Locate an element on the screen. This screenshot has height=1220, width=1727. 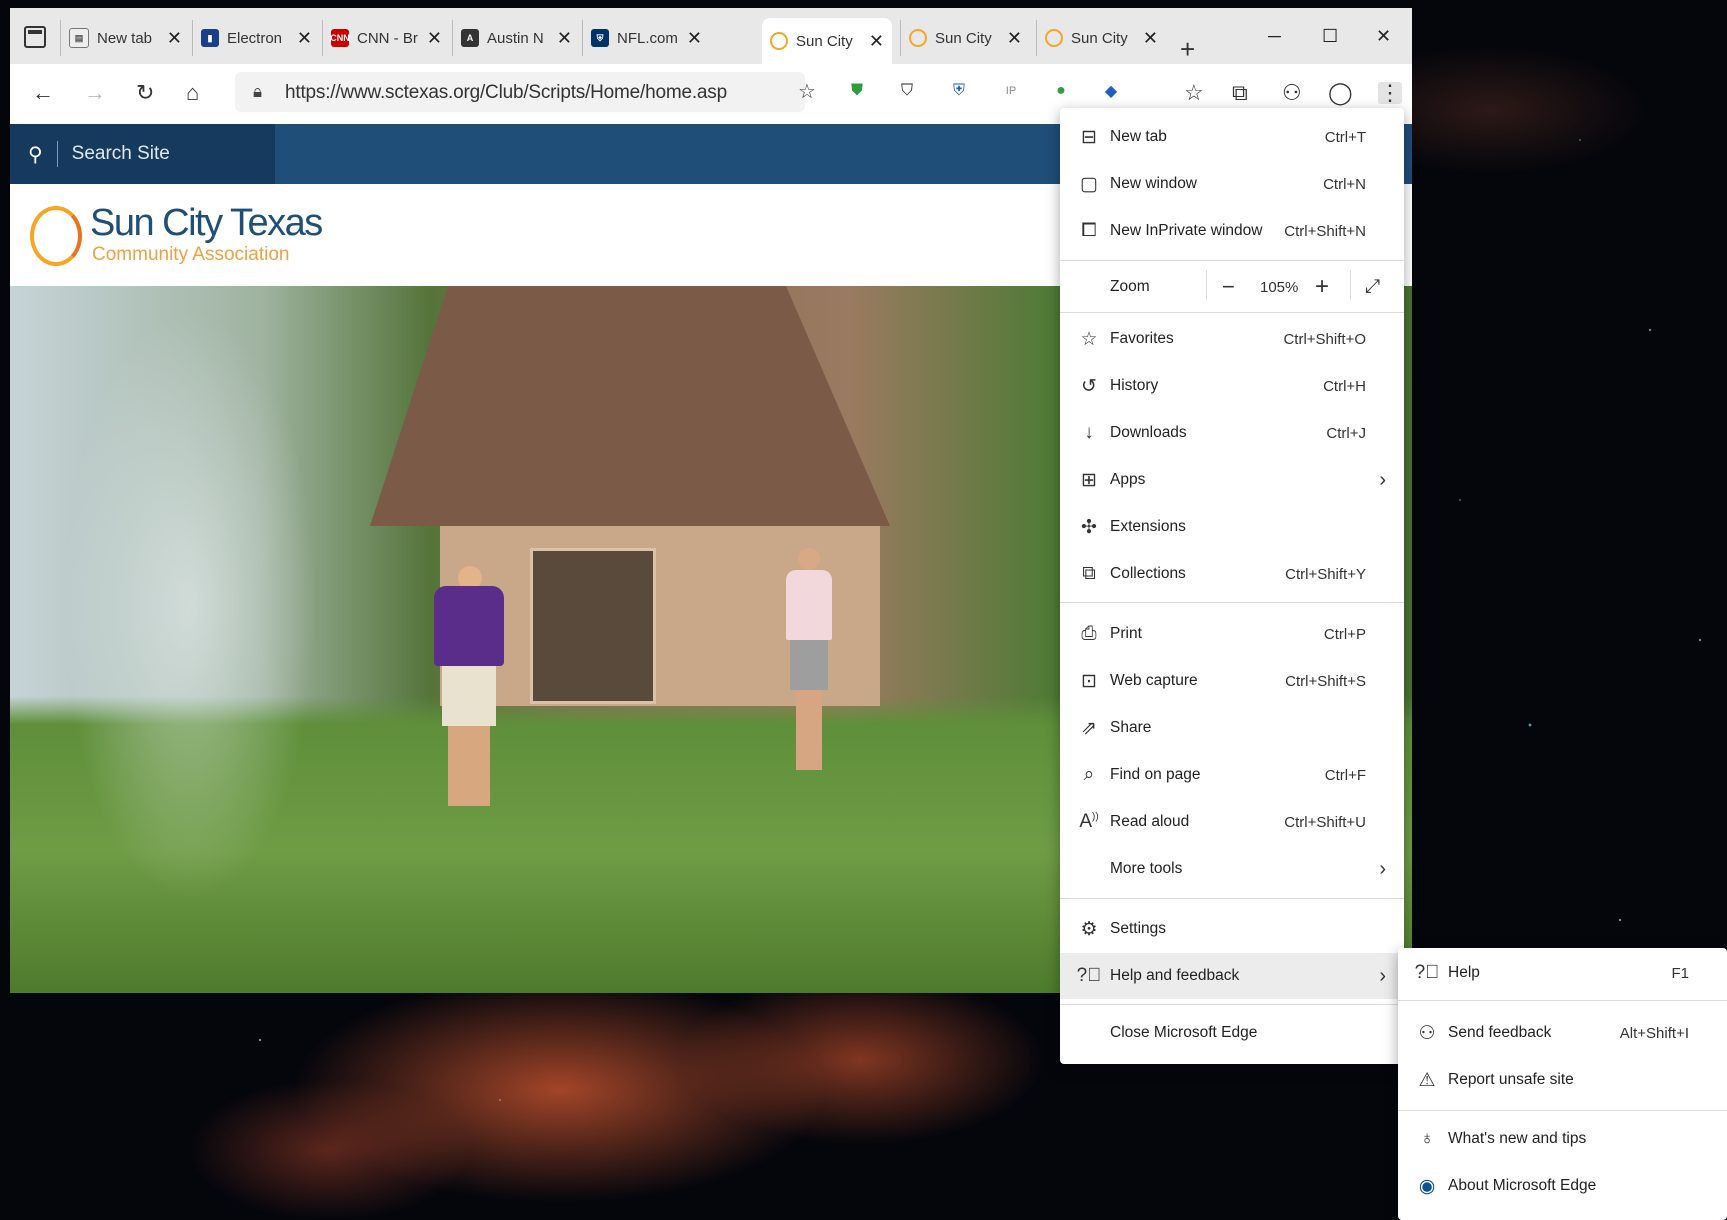
logo-subtitle: Community Association is located at coordinates (190, 255).